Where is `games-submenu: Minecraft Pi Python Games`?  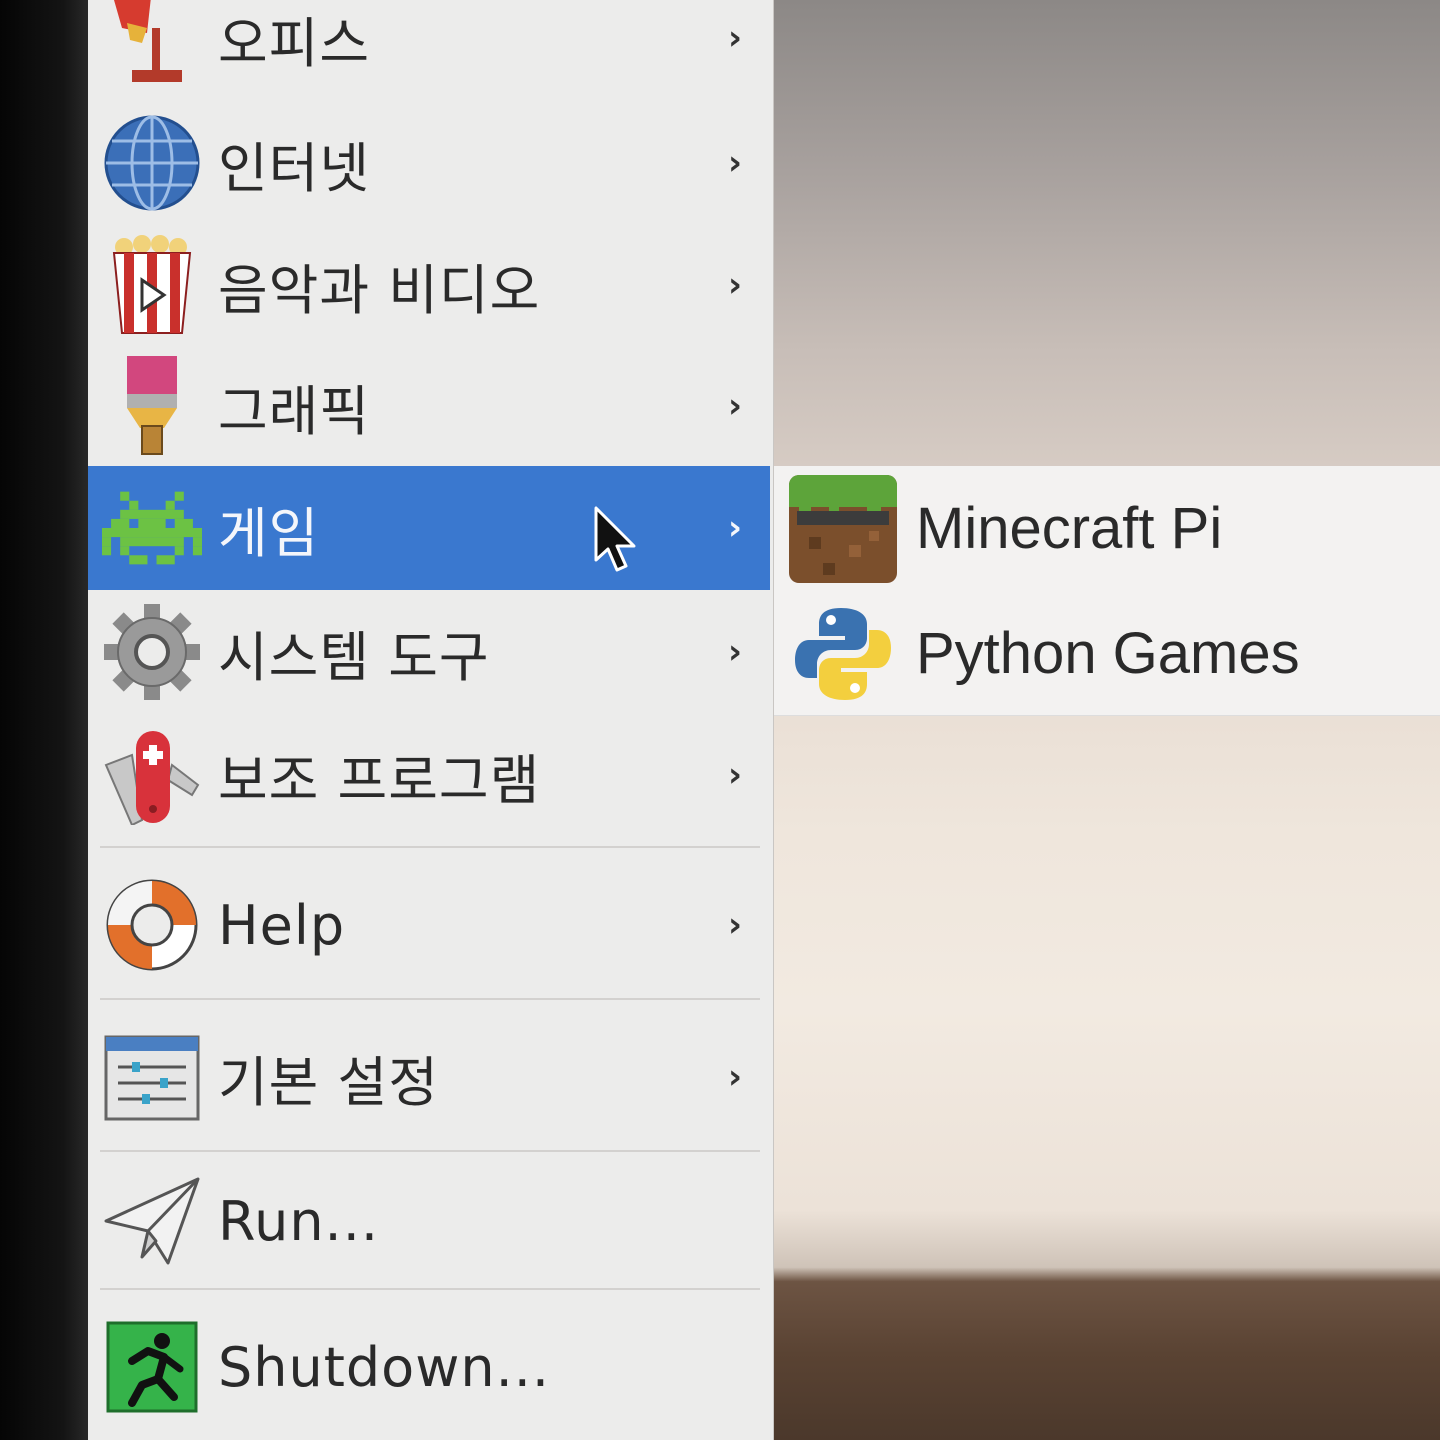 games-submenu: Minecraft Pi Python Games is located at coordinates (1107, 591).